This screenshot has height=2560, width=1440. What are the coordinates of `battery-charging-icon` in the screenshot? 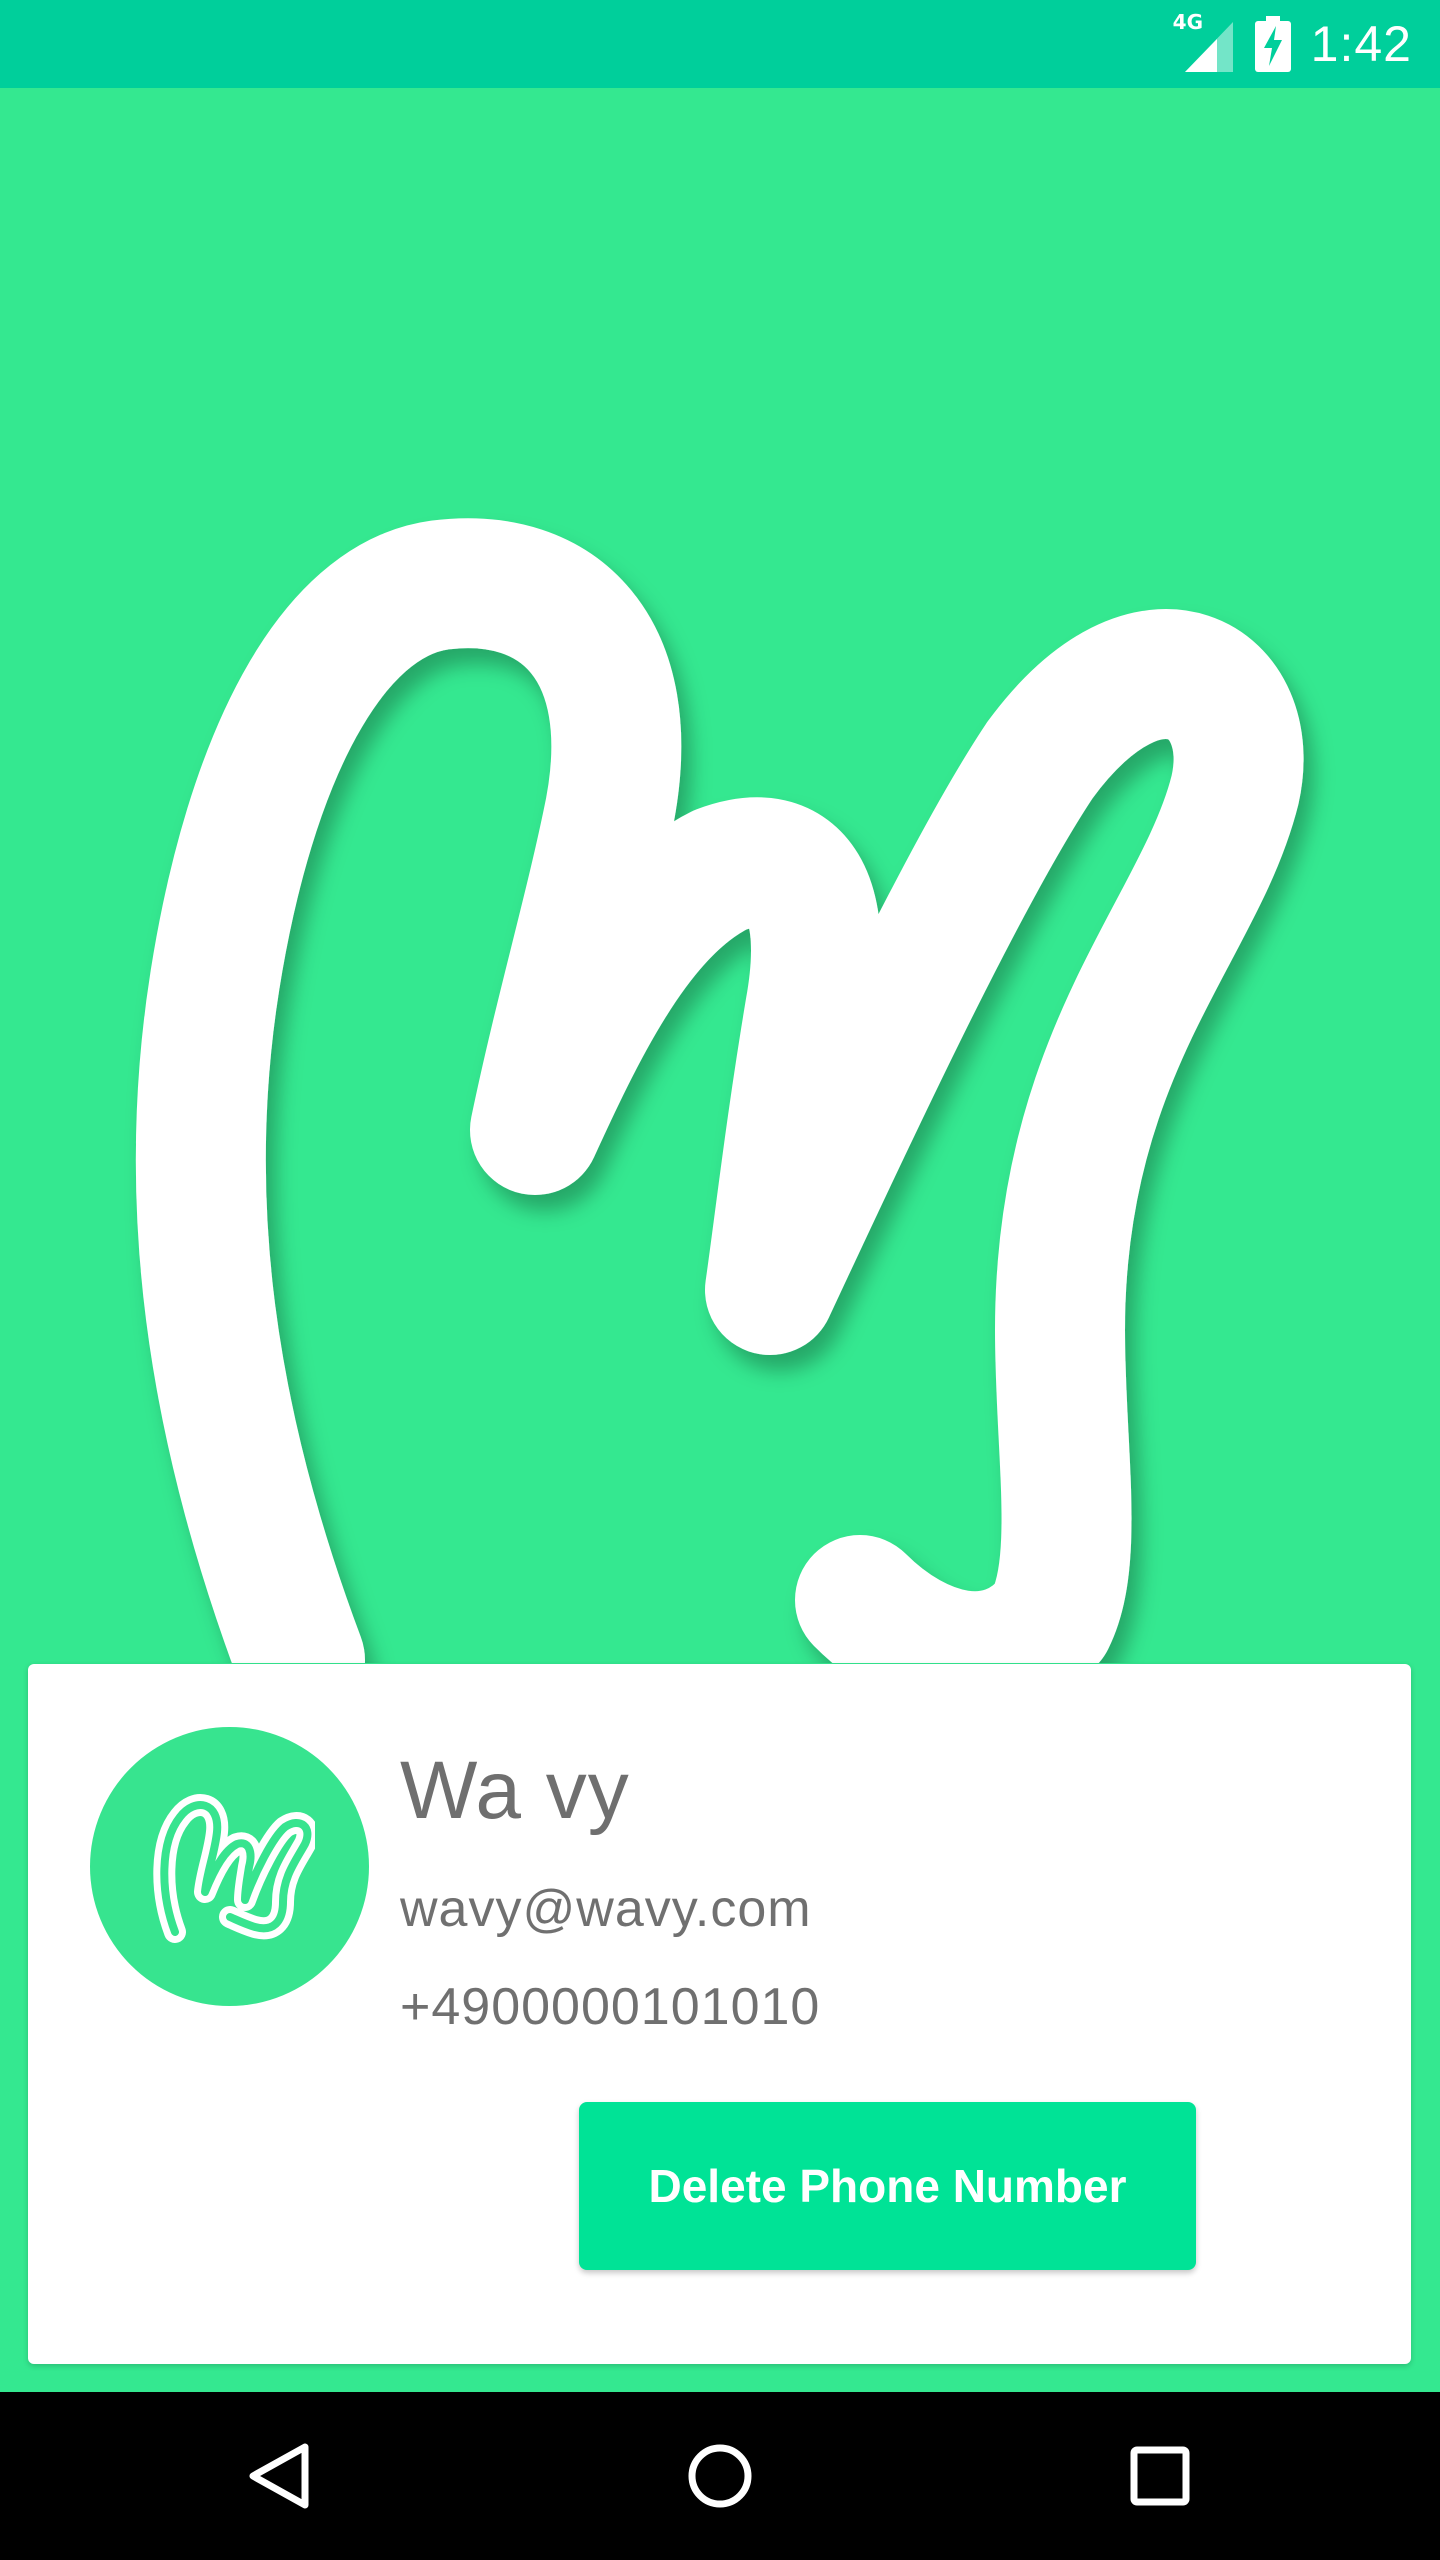 It's located at (1272, 44).